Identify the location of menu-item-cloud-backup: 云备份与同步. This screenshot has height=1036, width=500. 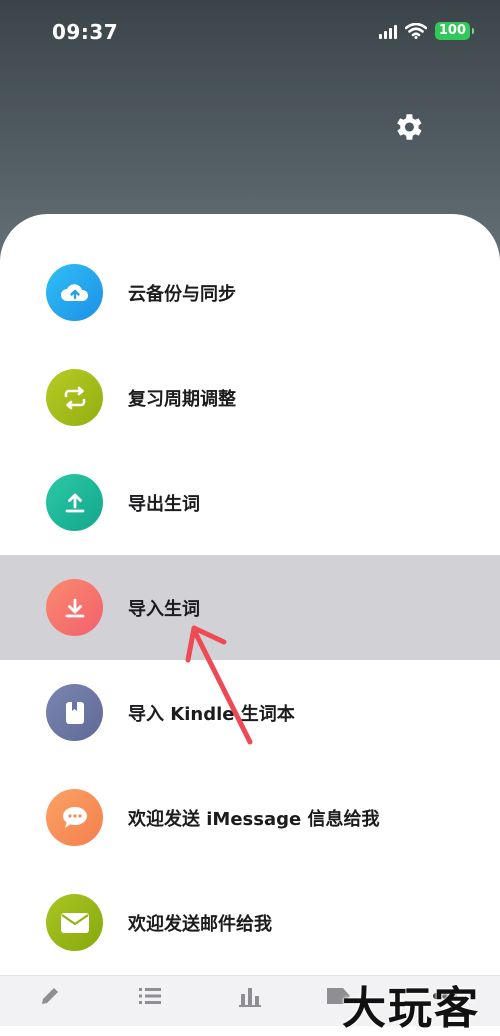
(250, 292).